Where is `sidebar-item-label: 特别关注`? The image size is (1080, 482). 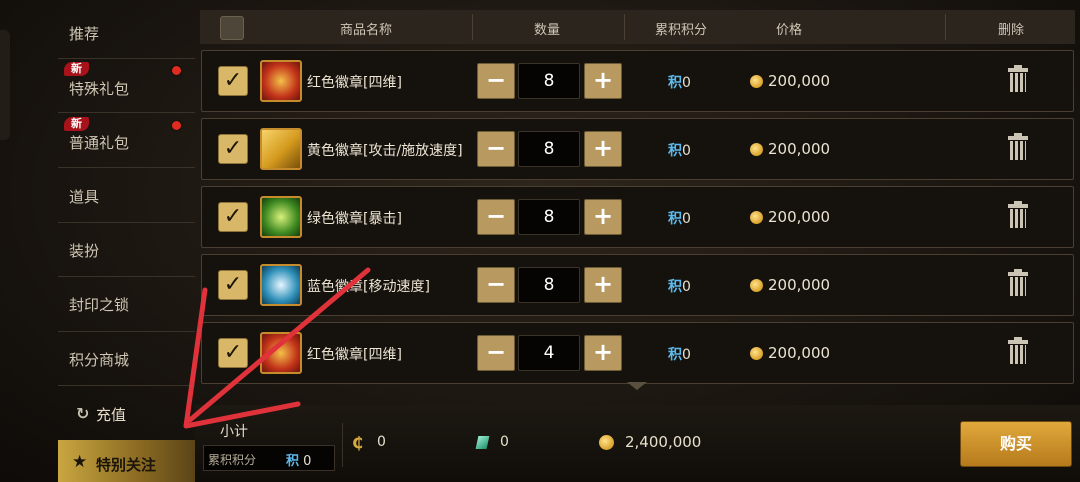 sidebar-item-label: 特别关注 is located at coordinates (126, 465).